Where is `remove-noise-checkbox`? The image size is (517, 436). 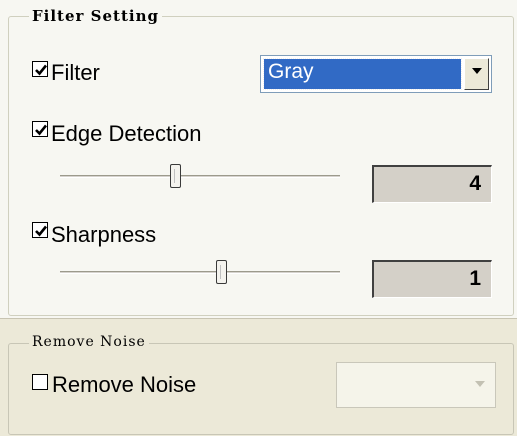
remove-noise-checkbox is located at coordinates (40, 382).